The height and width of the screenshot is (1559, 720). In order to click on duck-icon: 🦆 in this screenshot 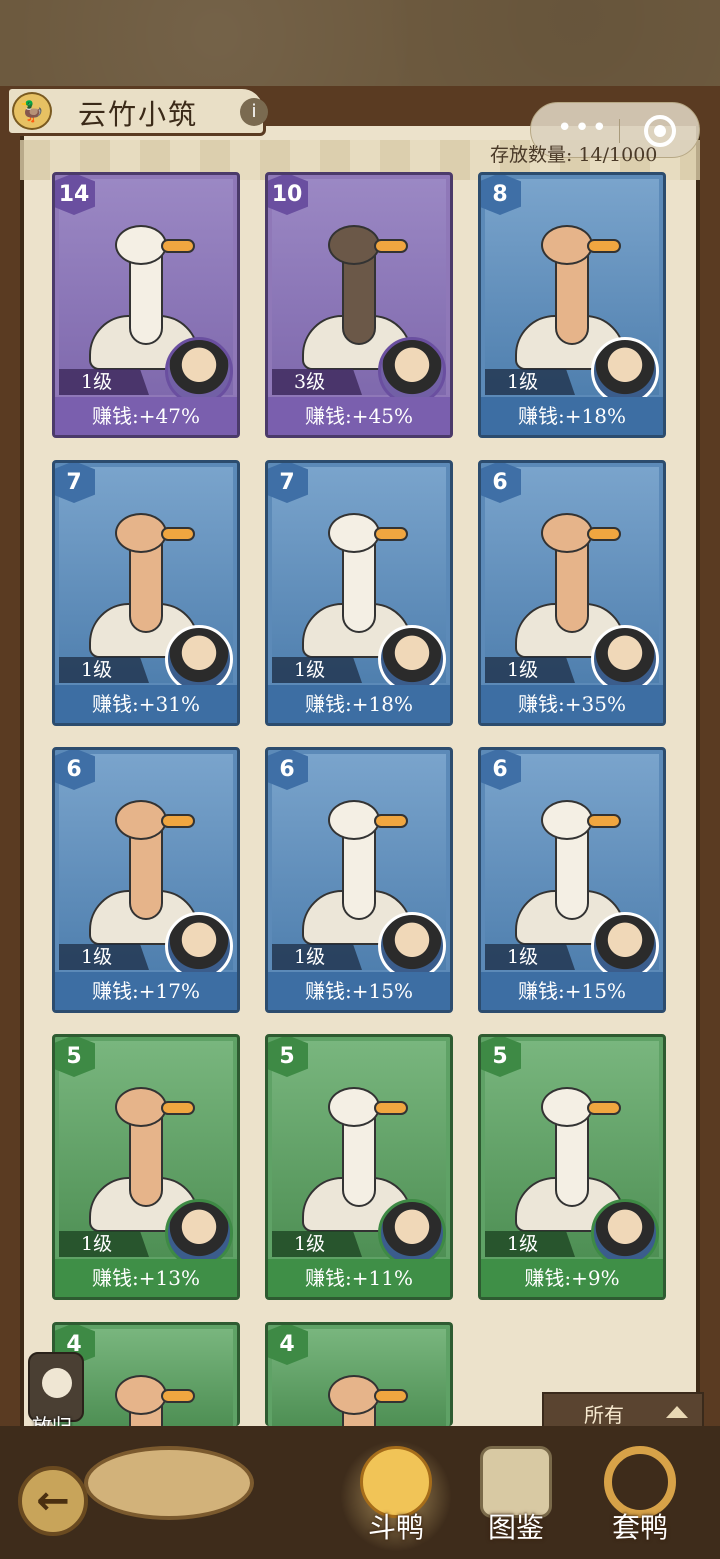, I will do `click(32, 111)`.